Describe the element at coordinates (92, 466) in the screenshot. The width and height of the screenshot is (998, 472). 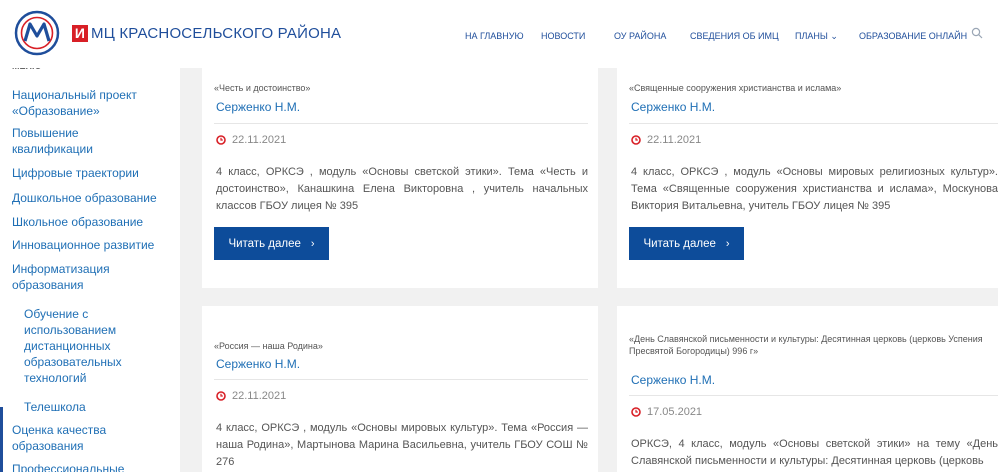
I see `sidebar-item-professional: Профессиональные` at that location.